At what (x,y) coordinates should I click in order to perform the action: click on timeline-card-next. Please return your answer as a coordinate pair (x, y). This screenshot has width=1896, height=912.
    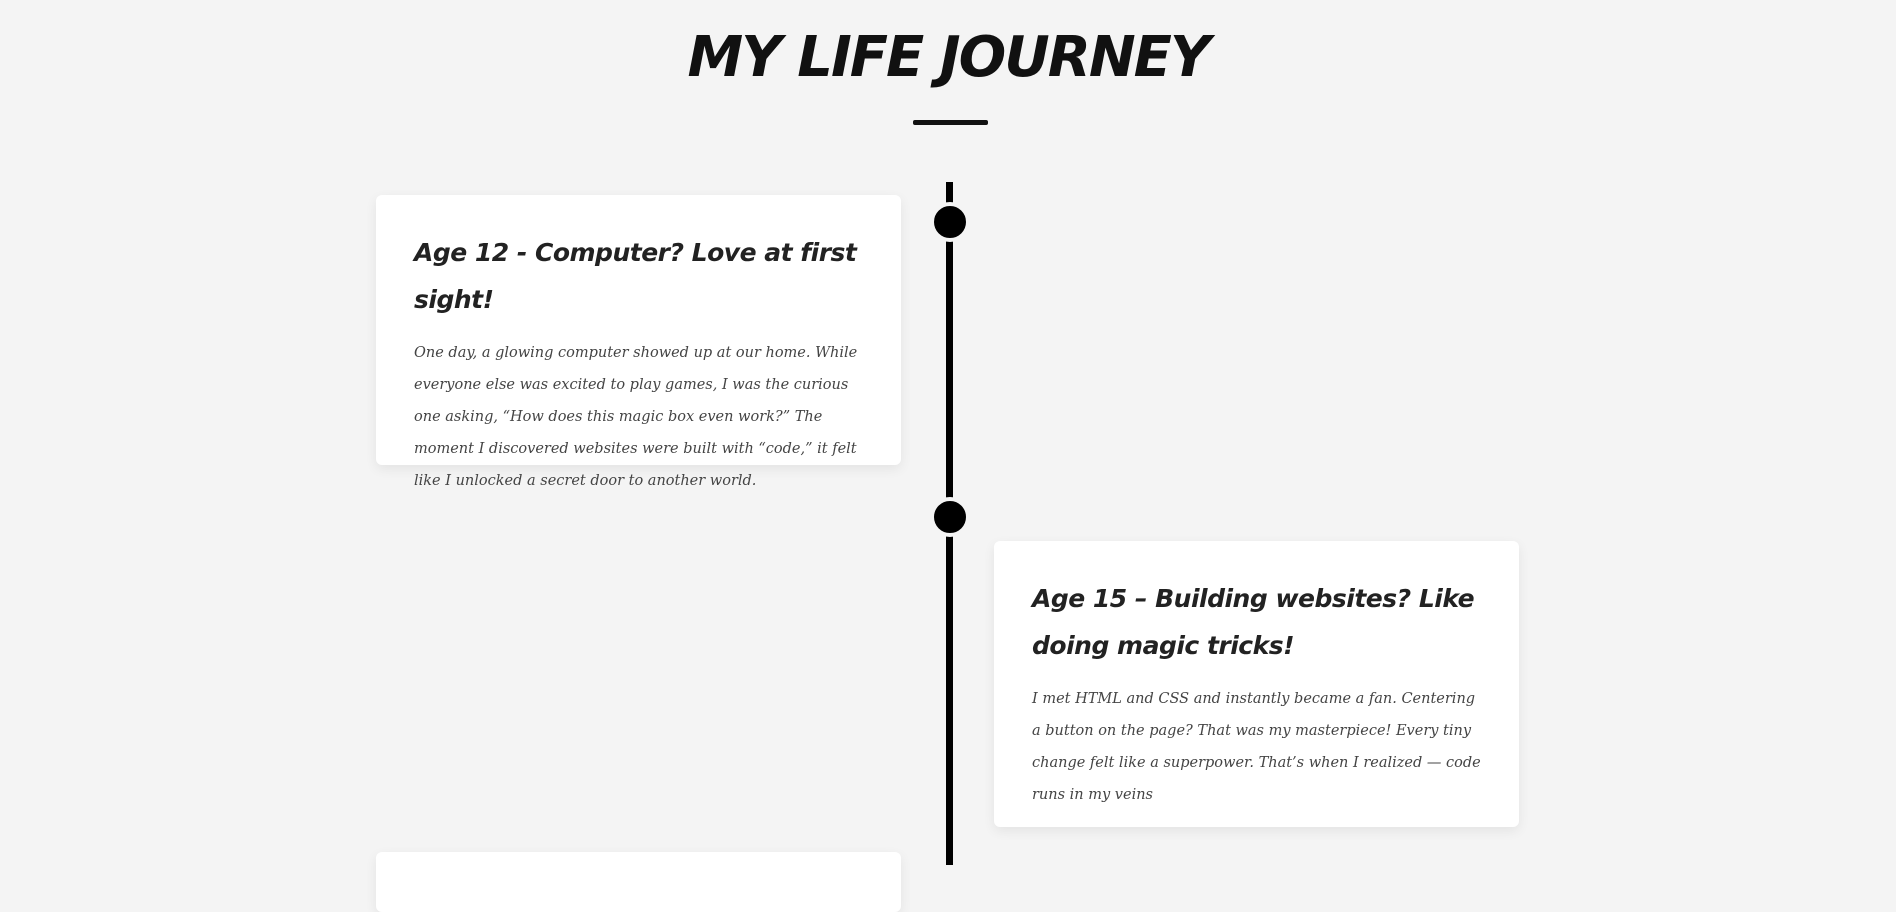
    Looking at the image, I should click on (638, 882).